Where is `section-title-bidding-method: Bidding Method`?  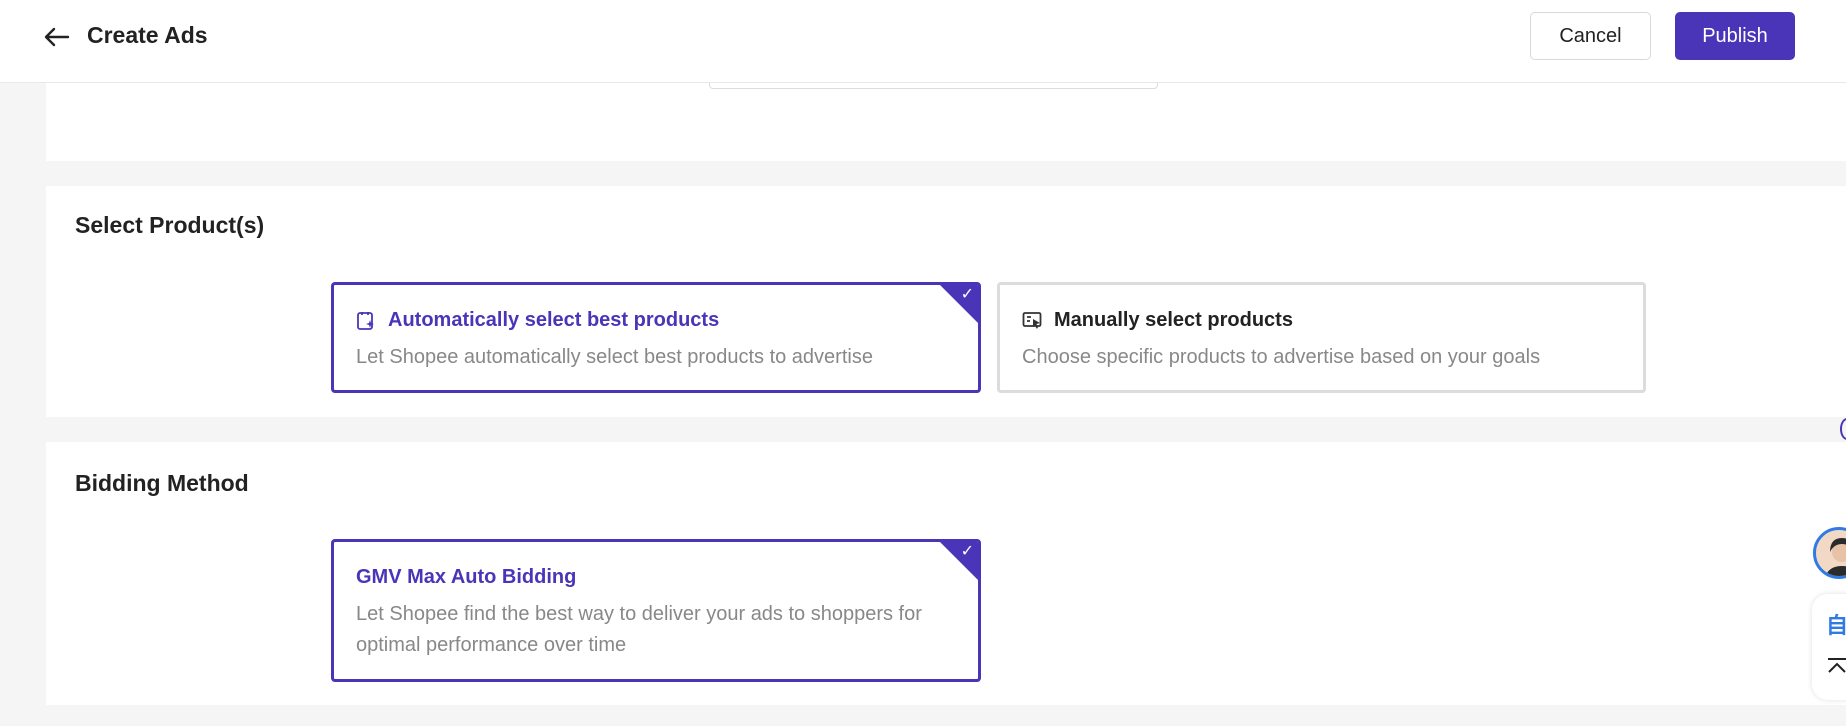 section-title-bidding-method: Bidding Method is located at coordinates (162, 483).